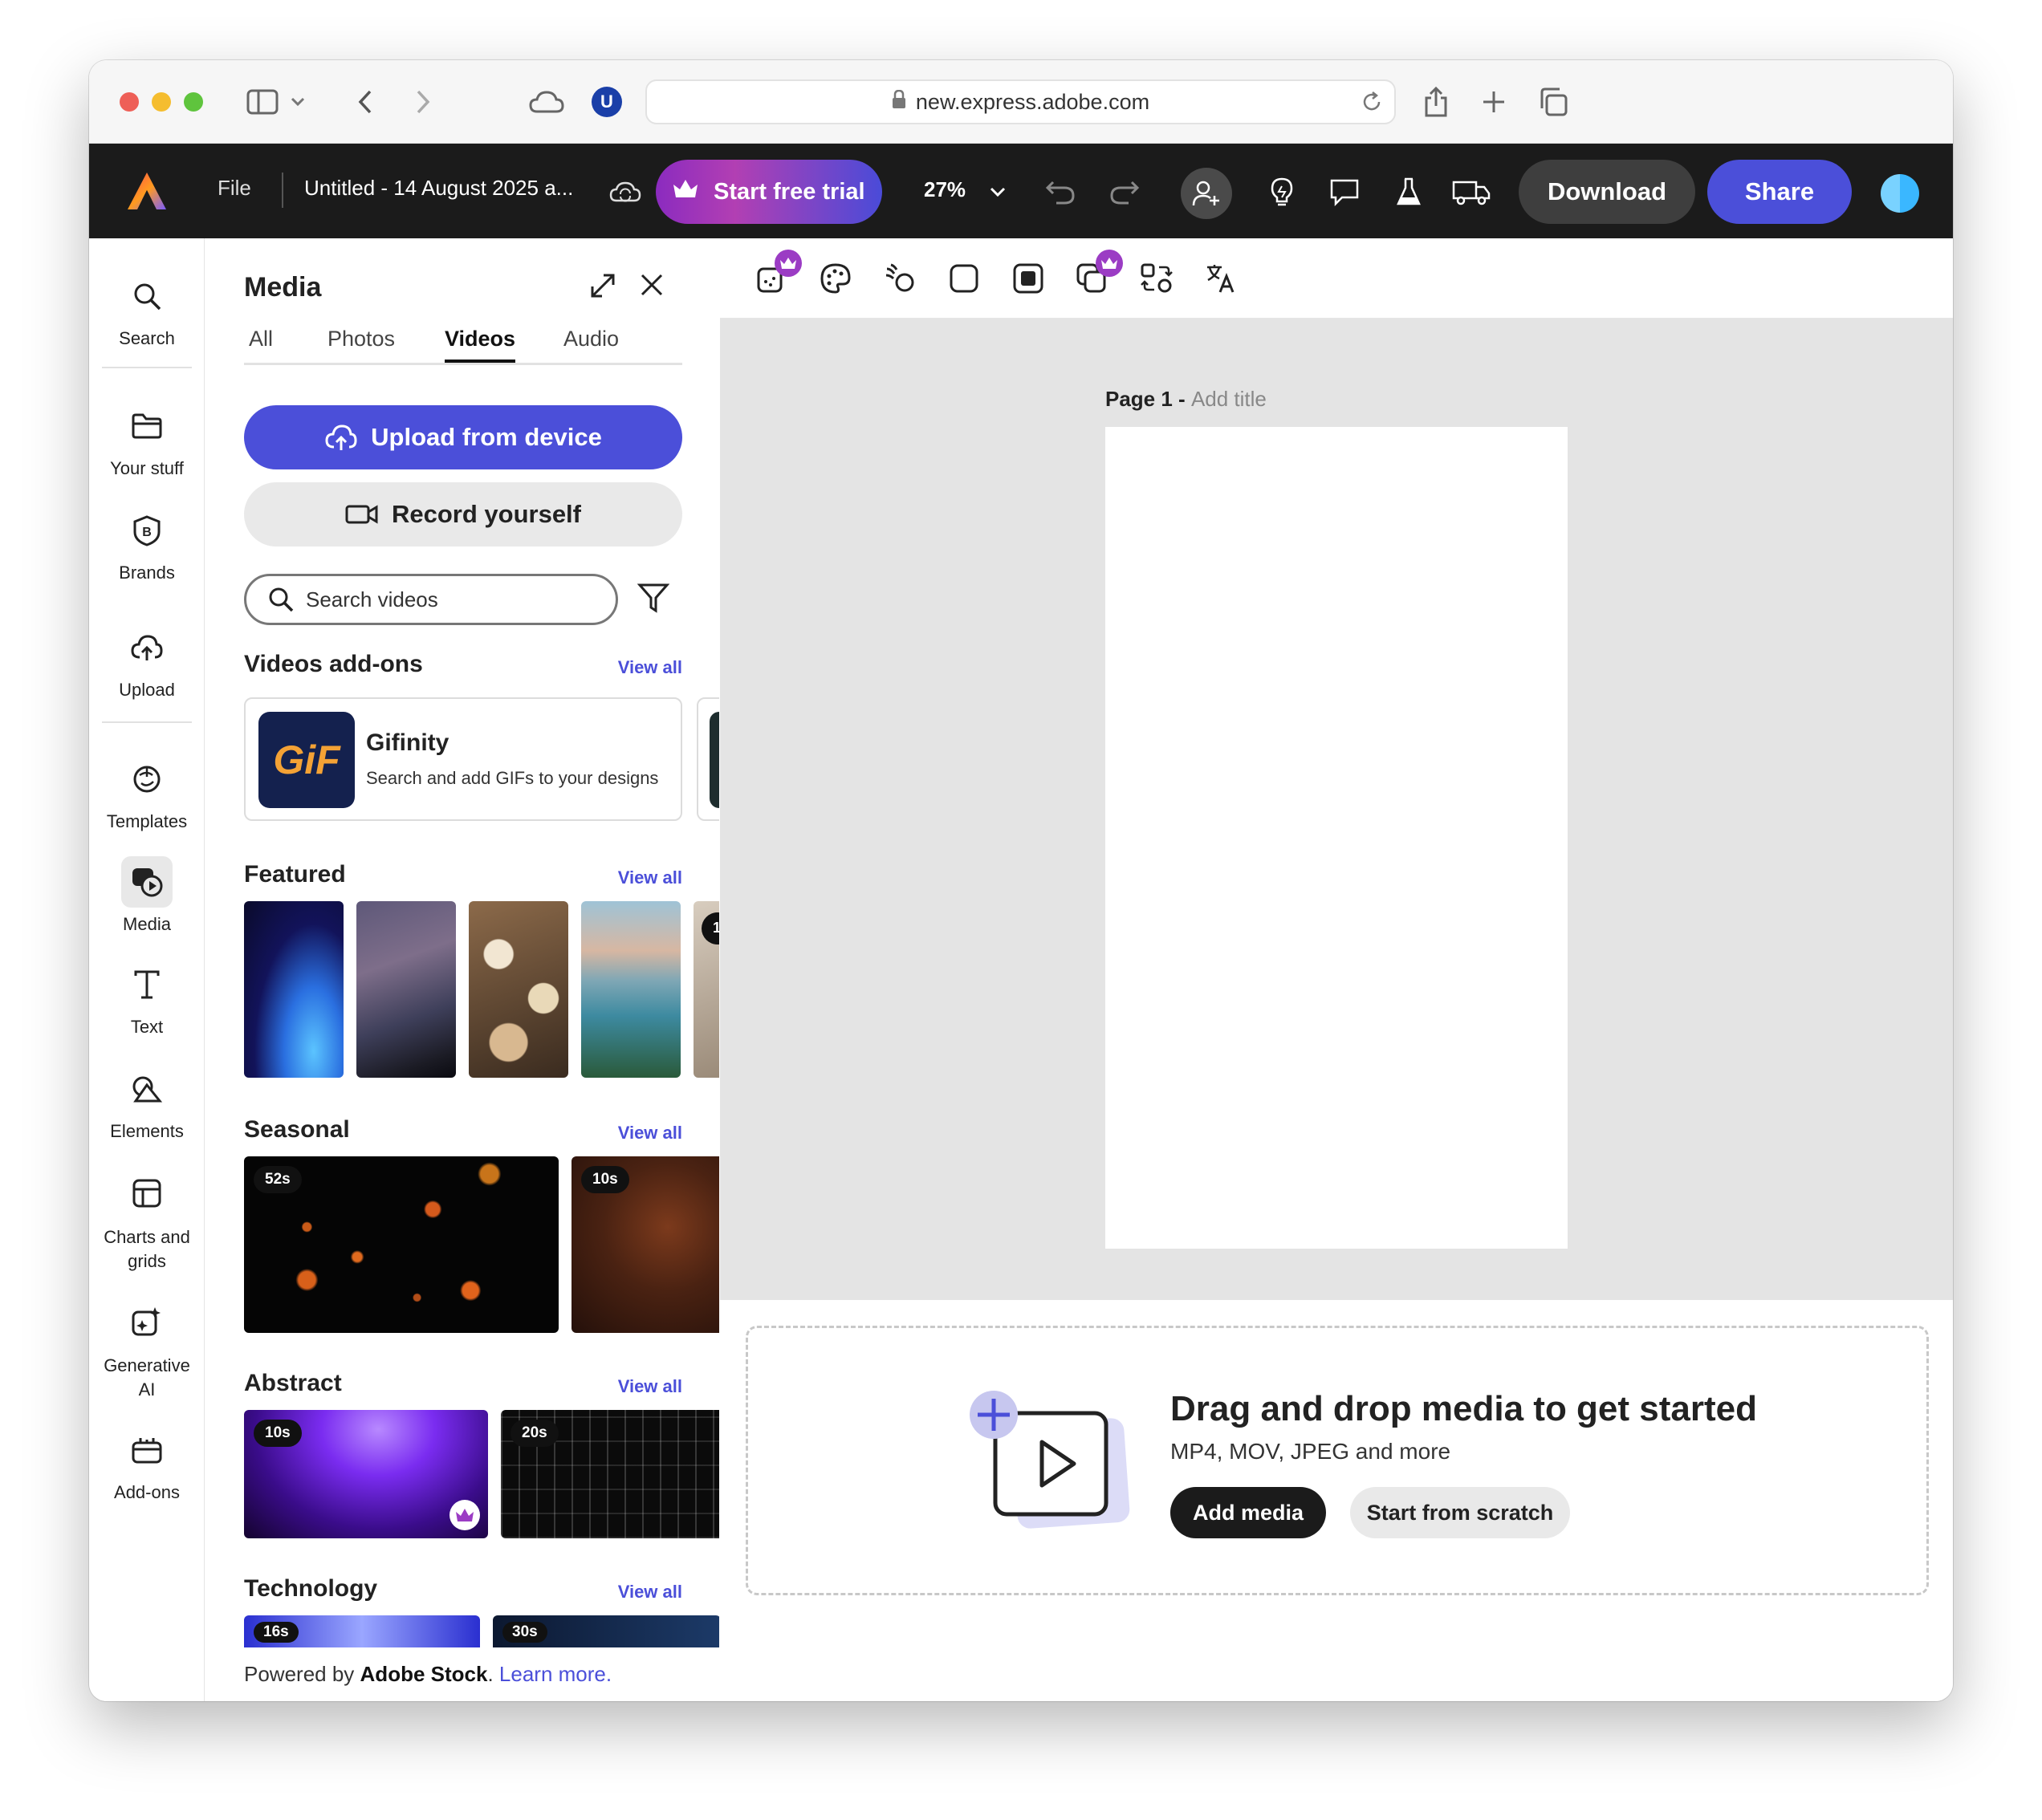  What do you see at coordinates (147, 193) in the screenshot?
I see `adobe-express-logo-icon` at bounding box center [147, 193].